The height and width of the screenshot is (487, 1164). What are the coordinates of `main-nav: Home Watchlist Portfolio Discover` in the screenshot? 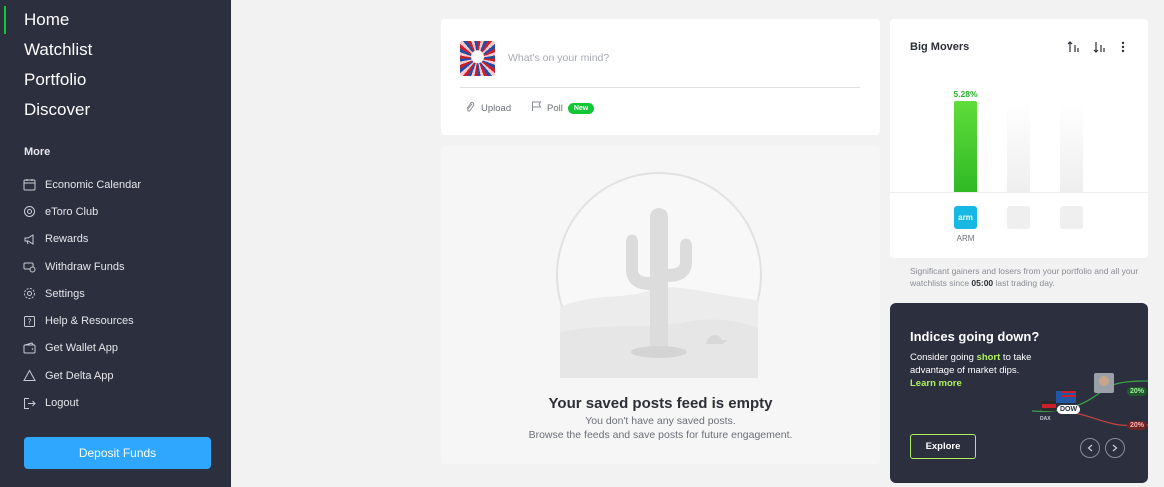 It's located at (115, 65).